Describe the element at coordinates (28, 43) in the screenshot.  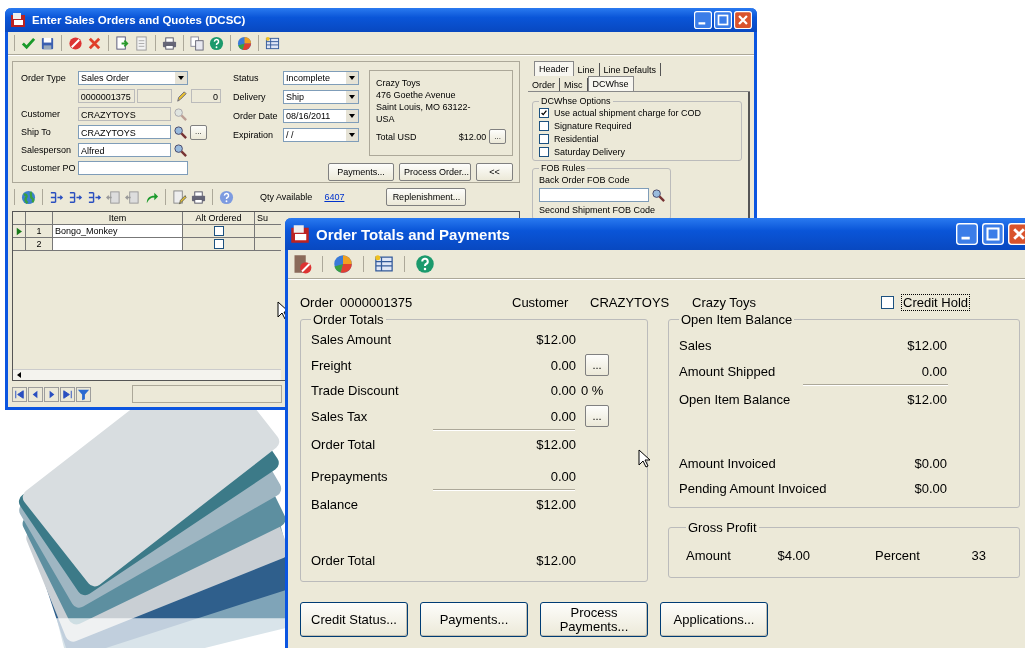
I see `check-icon` at that location.